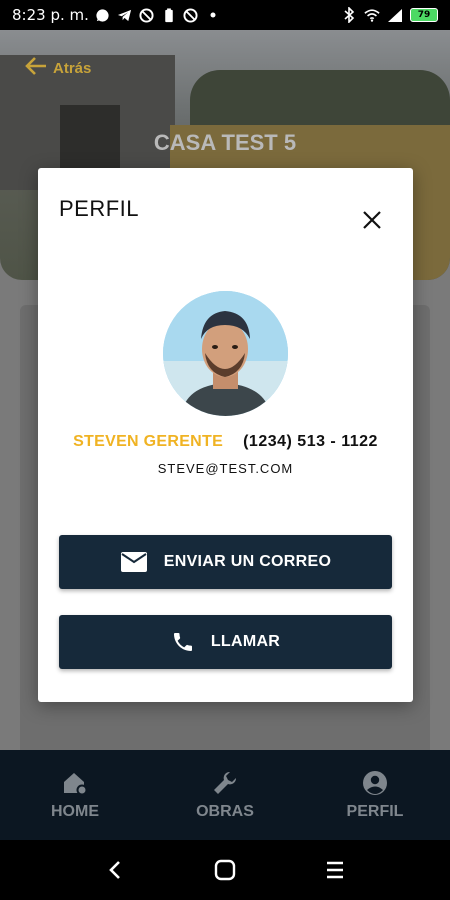 The image size is (450, 900). Describe the element at coordinates (75, 811) in the screenshot. I see `nav-label-home: HOME` at that location.